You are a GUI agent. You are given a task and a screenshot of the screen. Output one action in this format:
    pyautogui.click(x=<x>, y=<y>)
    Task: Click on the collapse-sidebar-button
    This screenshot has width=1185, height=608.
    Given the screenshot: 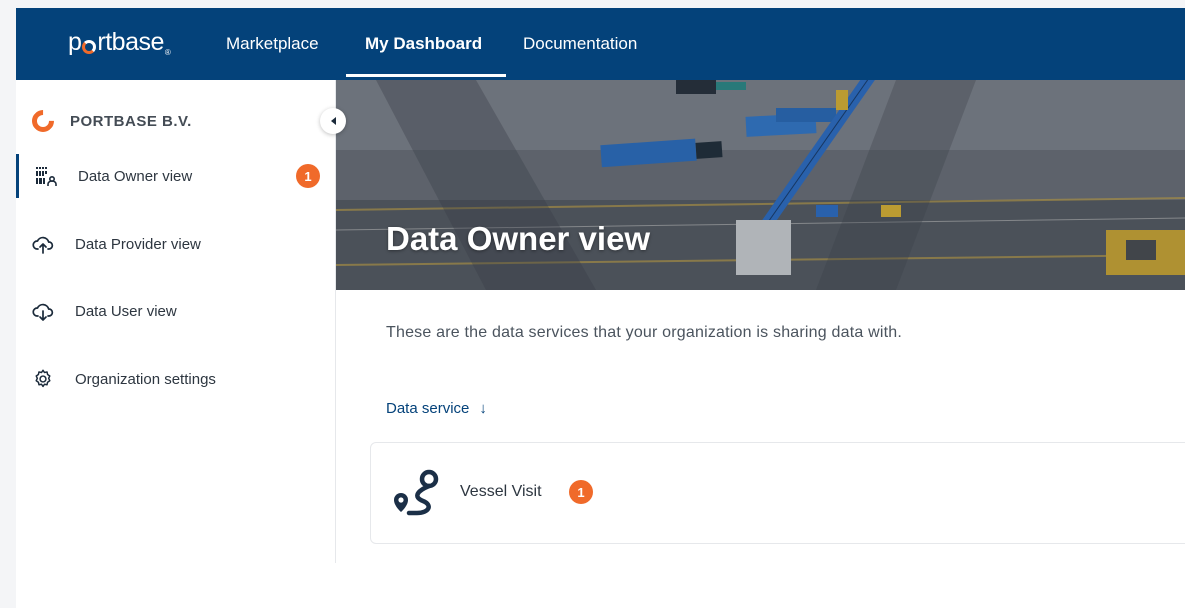 What is the action you would take?
    pyautogui.click(x=333, y=121)
    